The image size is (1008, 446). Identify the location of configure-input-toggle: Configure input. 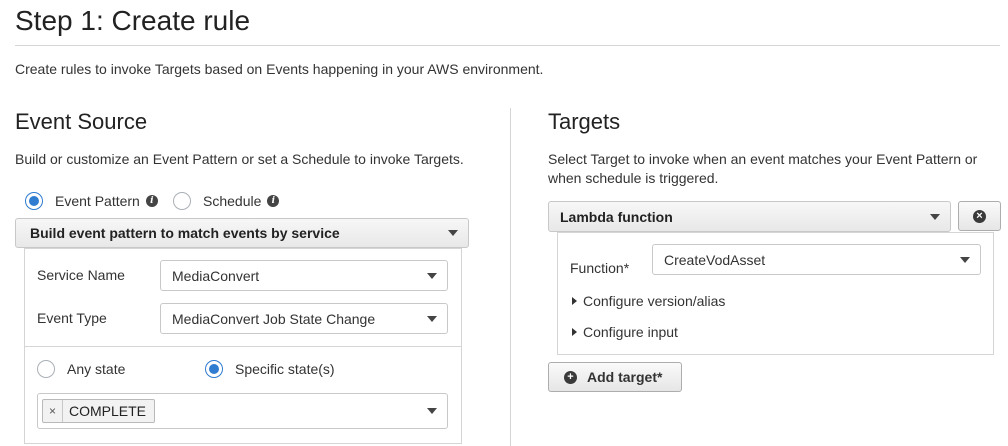
(625, 332).